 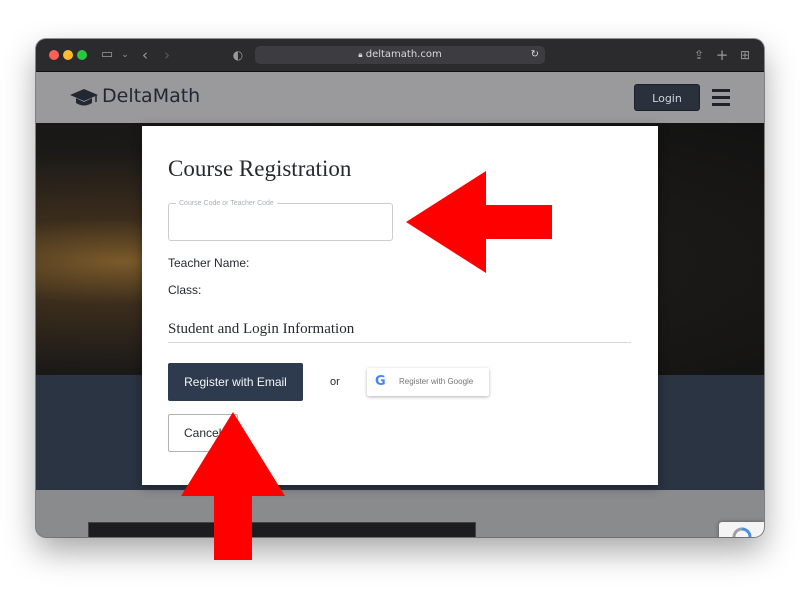 What do you see at coordinates (667, 97) in the screenshot?
I see `login-button: Login` at bounding box center [667, 97].